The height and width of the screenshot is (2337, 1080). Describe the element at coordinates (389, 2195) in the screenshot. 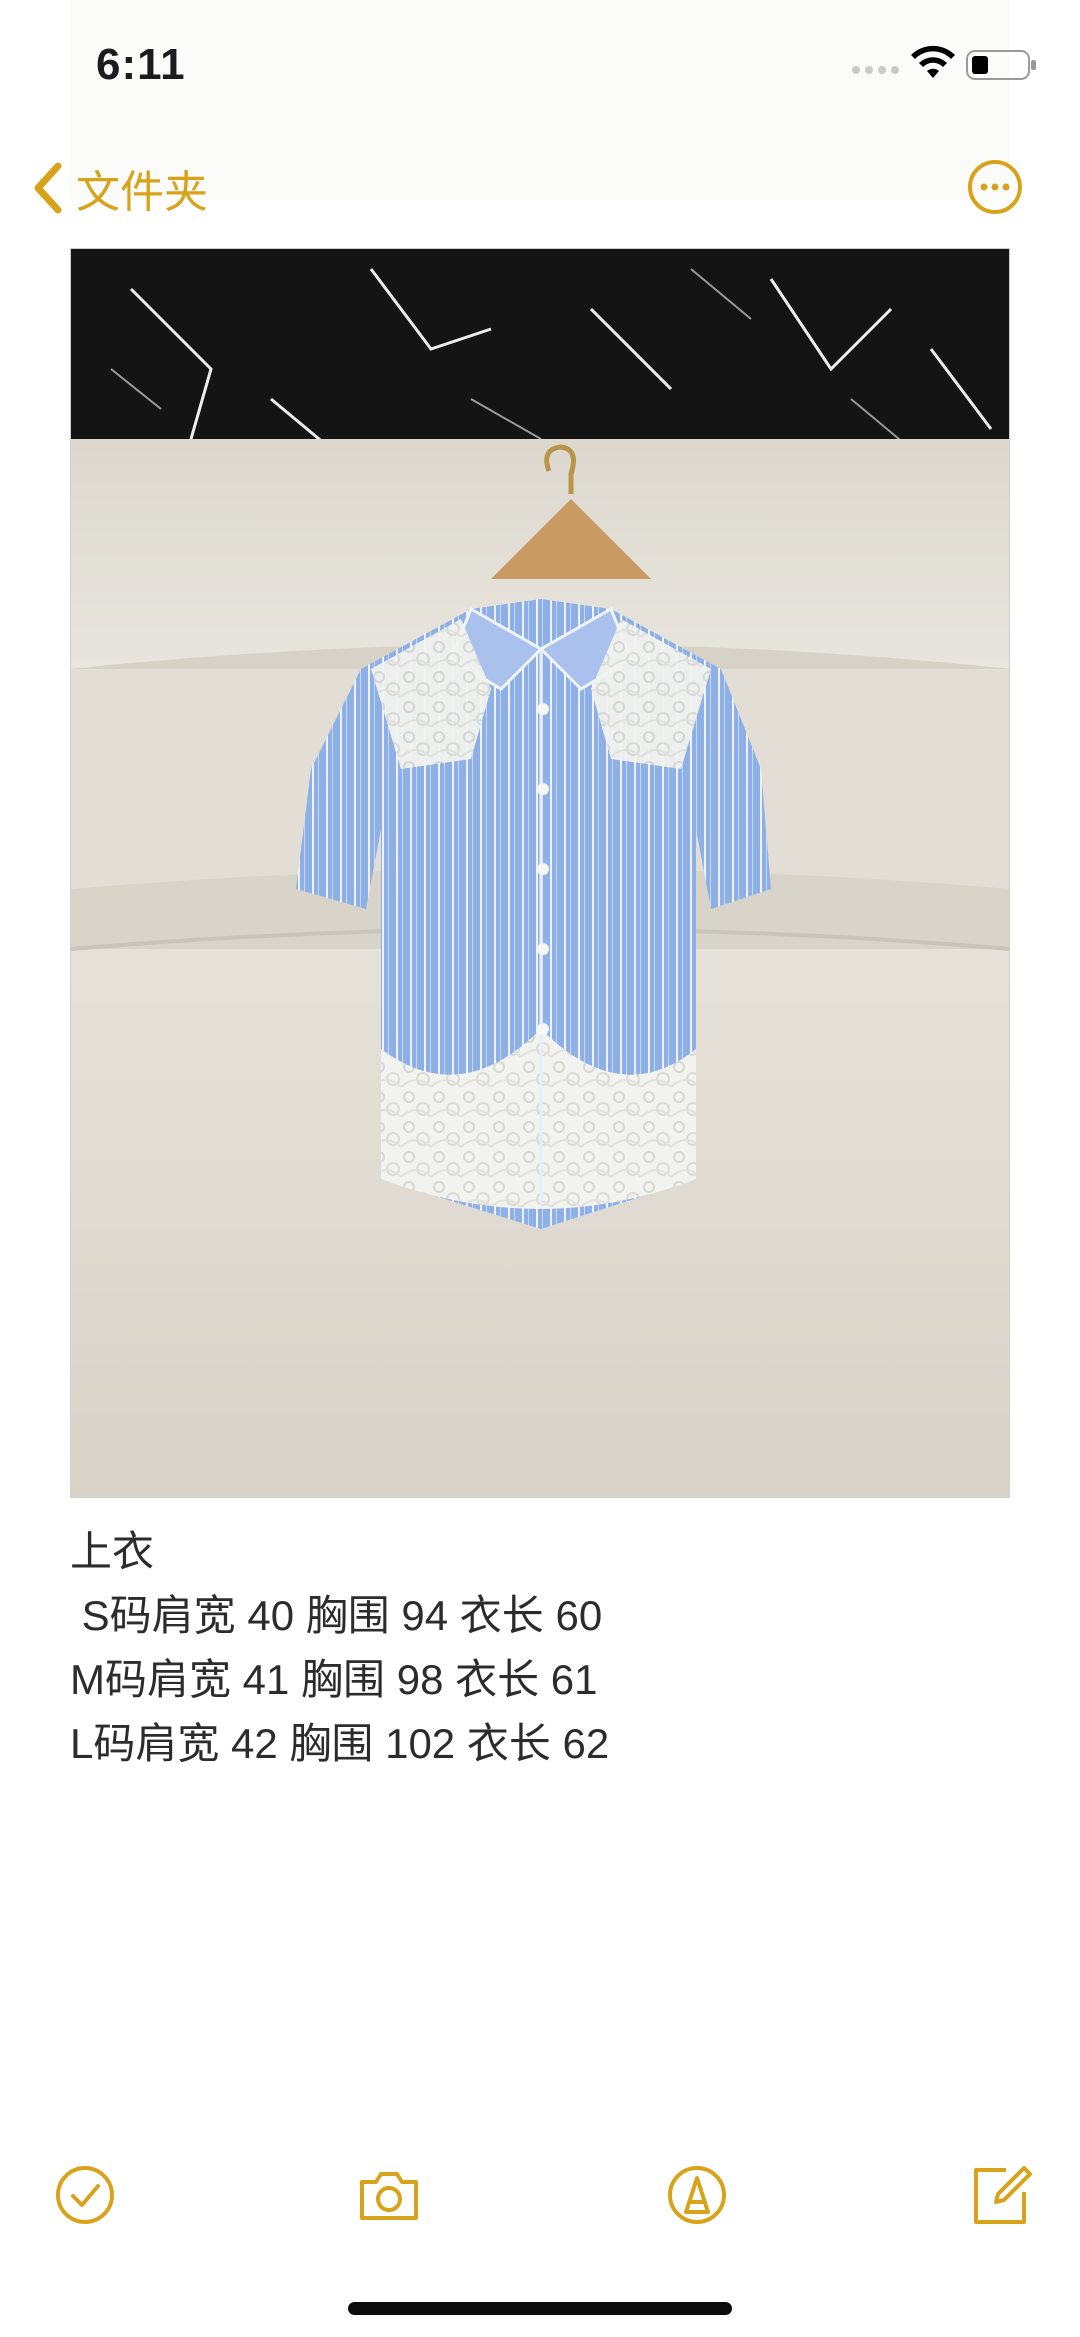

I see `camera-icon` at that location.